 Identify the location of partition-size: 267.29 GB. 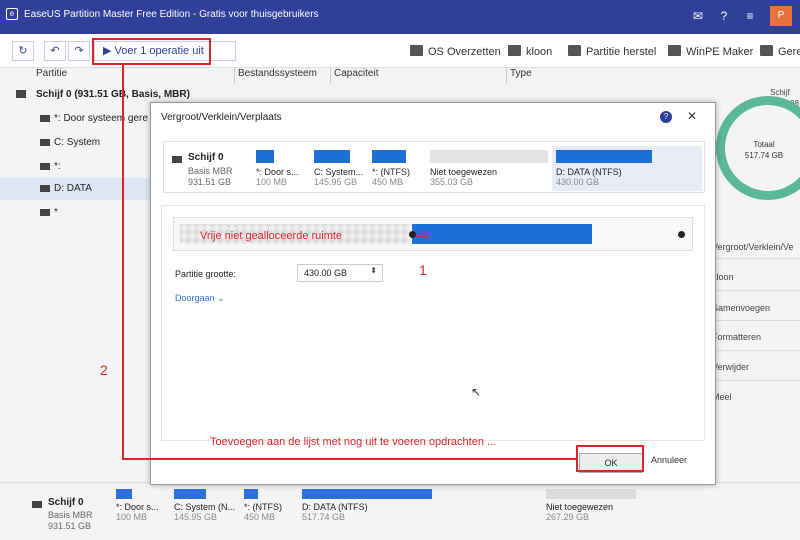
(568, 517).